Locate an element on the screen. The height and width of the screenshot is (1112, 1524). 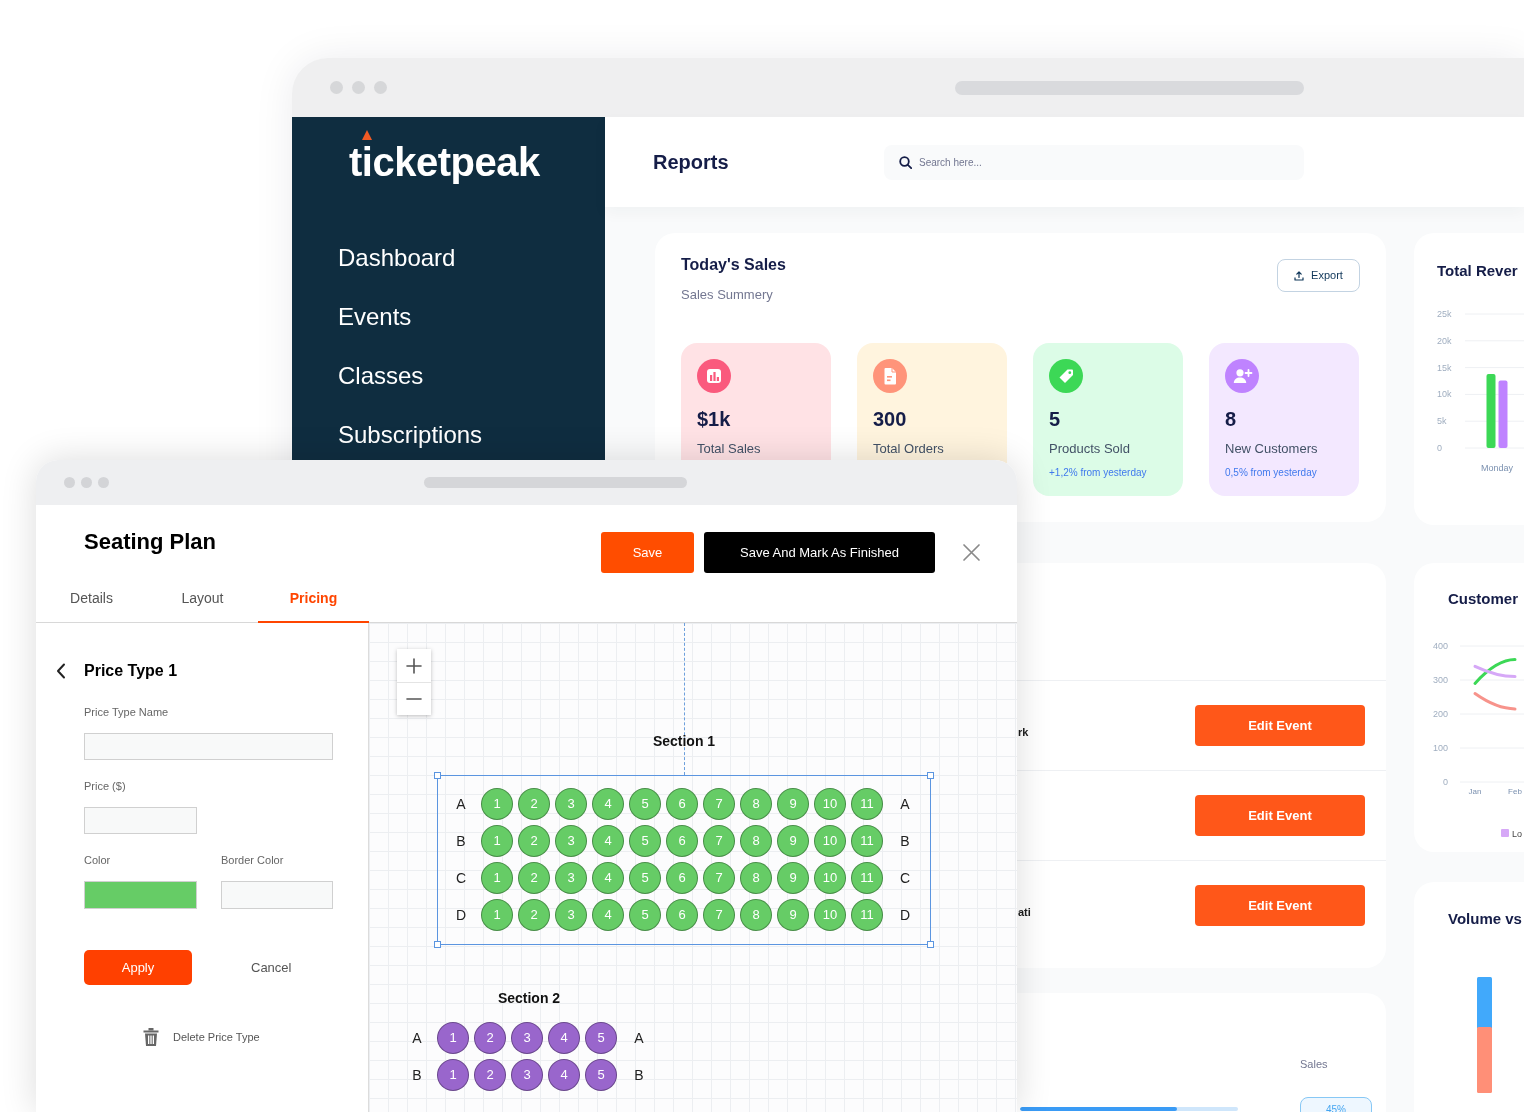
stat-change: 0,5% from yesterday is located at coordinates (1271, 473).